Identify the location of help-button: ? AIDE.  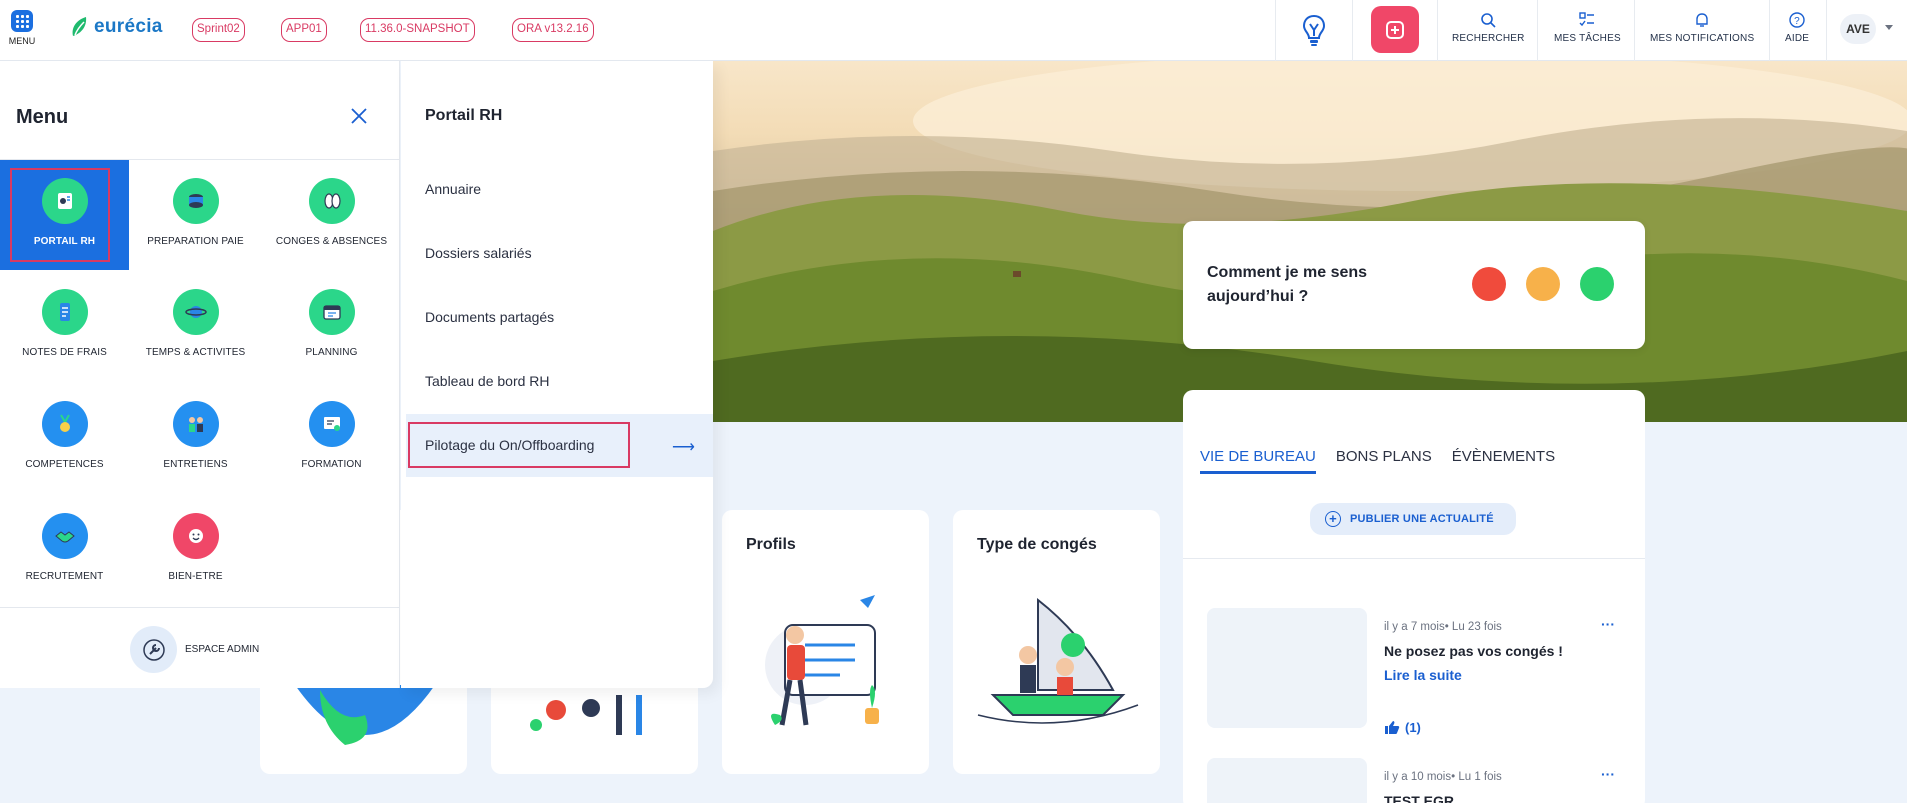
(1797, 28).